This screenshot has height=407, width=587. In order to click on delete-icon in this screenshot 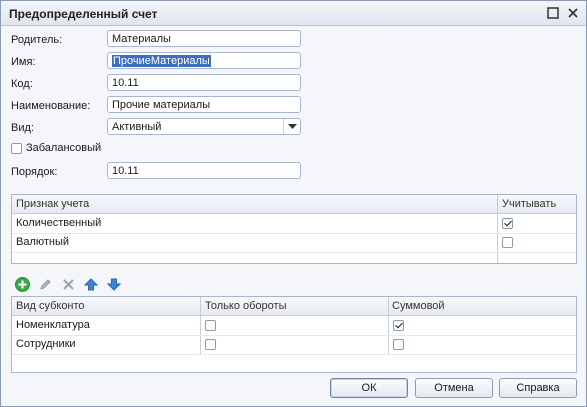, I will do `click(68, 284)`.